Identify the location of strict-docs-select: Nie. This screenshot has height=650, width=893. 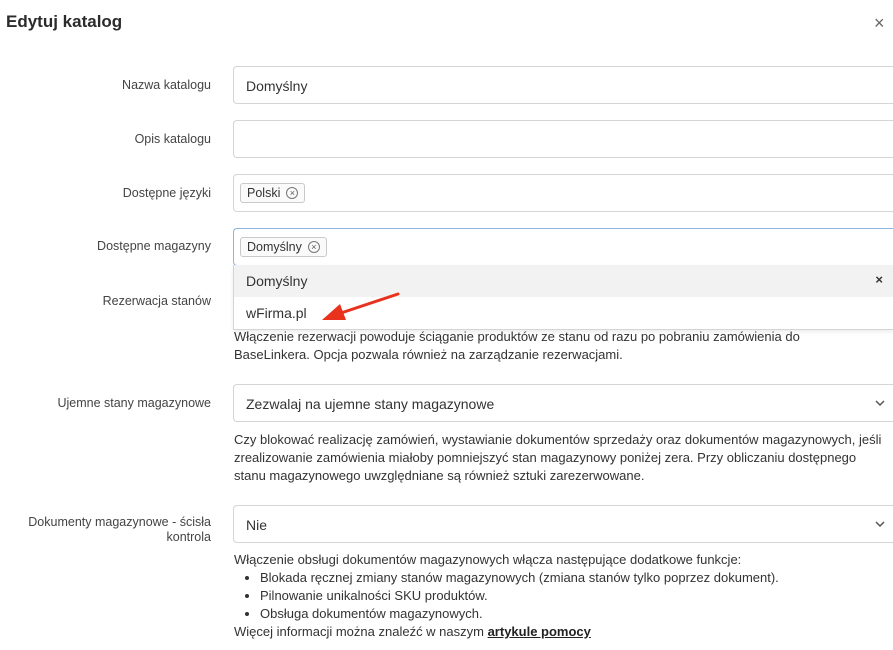
(563, 524).